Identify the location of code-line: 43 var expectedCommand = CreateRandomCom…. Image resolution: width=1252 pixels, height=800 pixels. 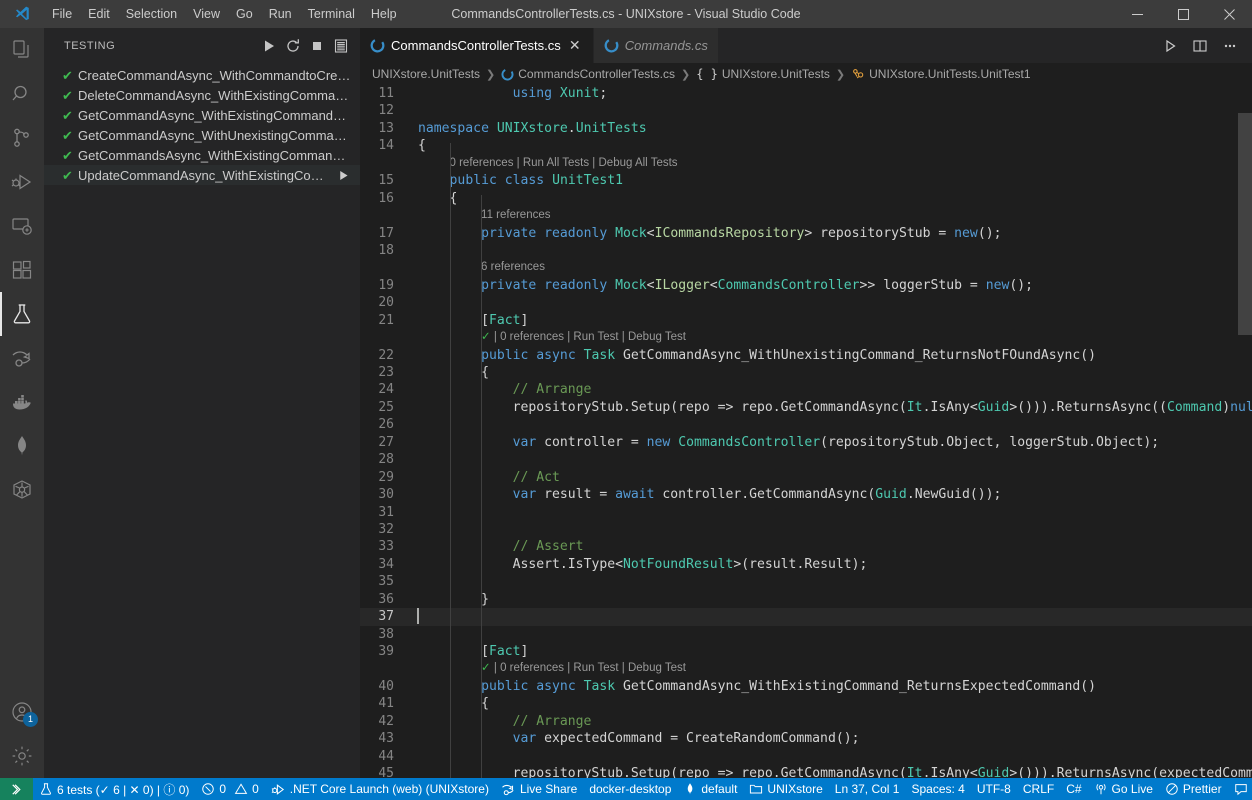
(806, 738).